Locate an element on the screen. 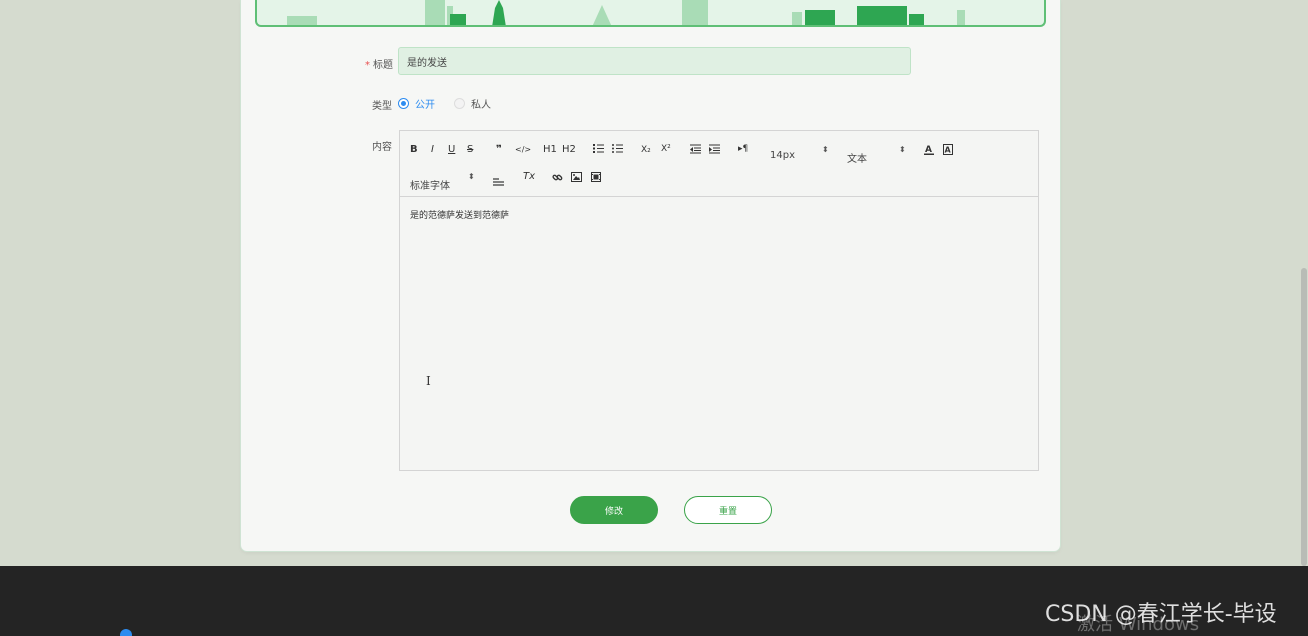 This screenshot has height=636, width=1308. clean-format-button: Tx is located at coordinates (529, 176).